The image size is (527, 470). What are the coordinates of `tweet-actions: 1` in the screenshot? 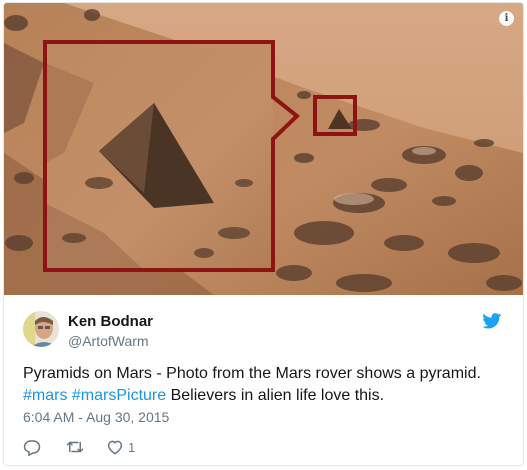 It's located at (79, 447).